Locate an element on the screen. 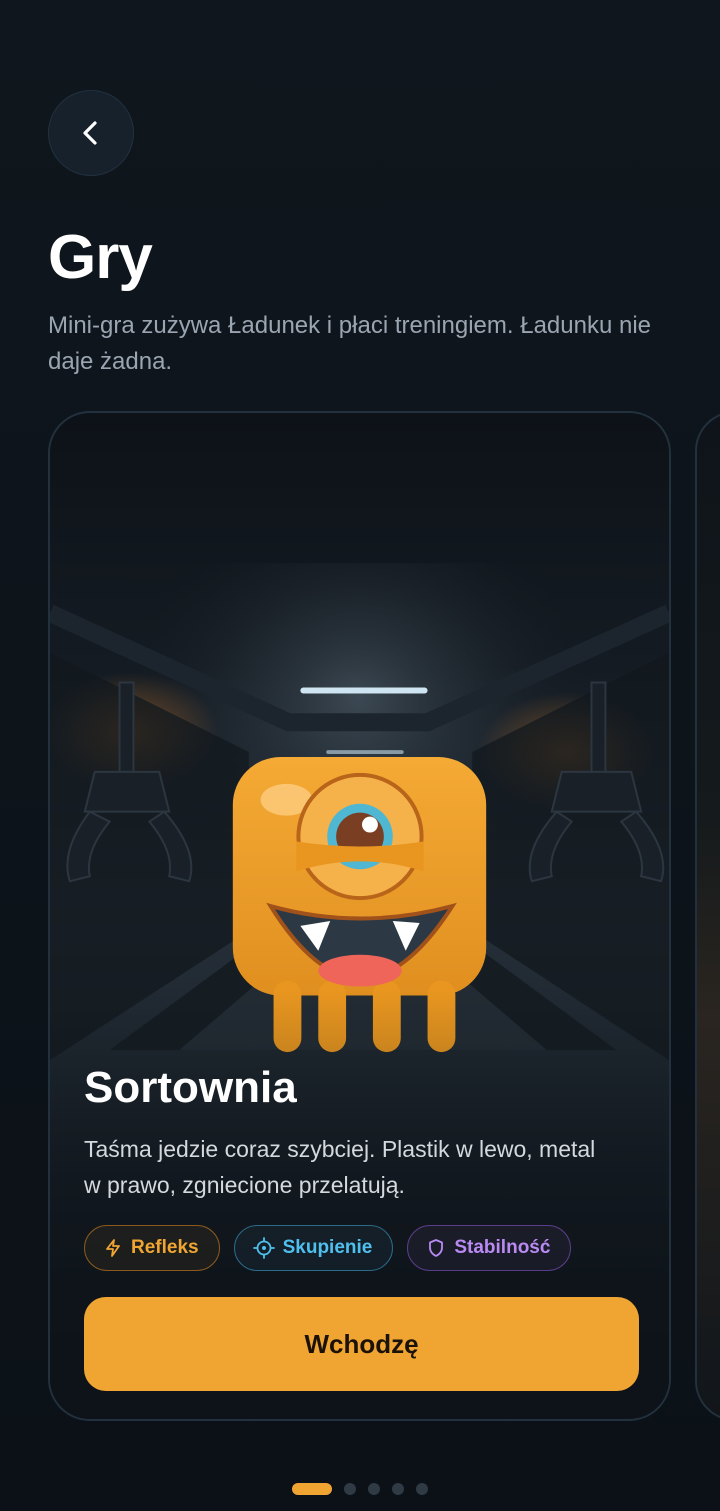 The height and width of the screenshot is (1511, 720). lightning-icon is located at coordinates (113, 1248).